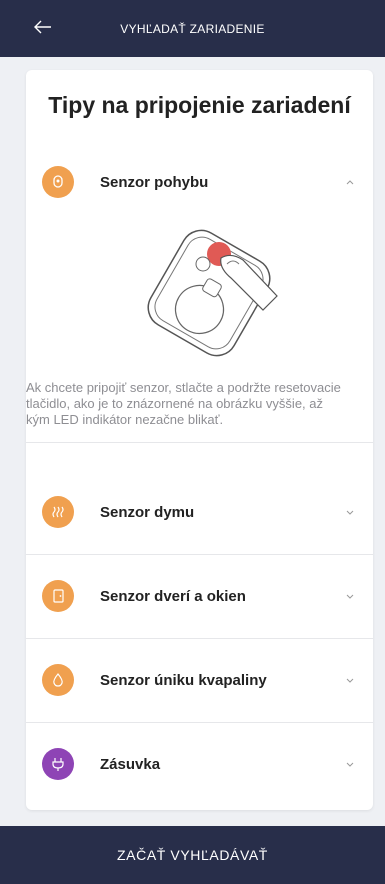 Image resolution: width=385 pixels, height=884 pixels. Describe the element at coordinates (154, 182) in the screenshot. I see `accordion-label: Senzor pohybu` at that location.